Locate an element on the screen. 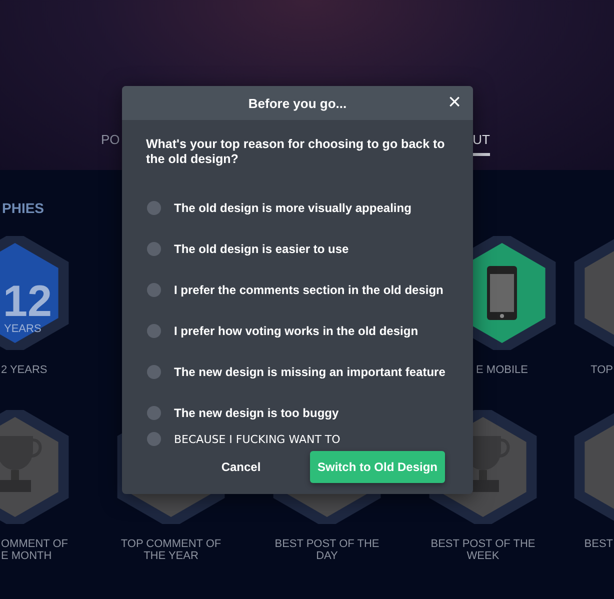  badge-label: BEST POST OF THE WEEK is located at coordinates (483, 550).